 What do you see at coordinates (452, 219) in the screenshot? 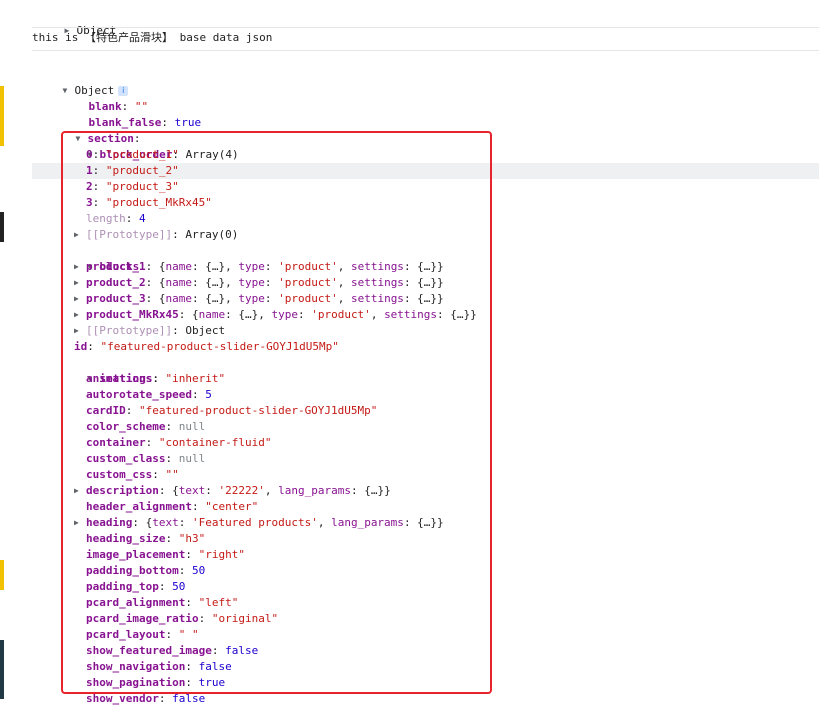
I see `array-length: length: 4` at bounding box center [452, 219].